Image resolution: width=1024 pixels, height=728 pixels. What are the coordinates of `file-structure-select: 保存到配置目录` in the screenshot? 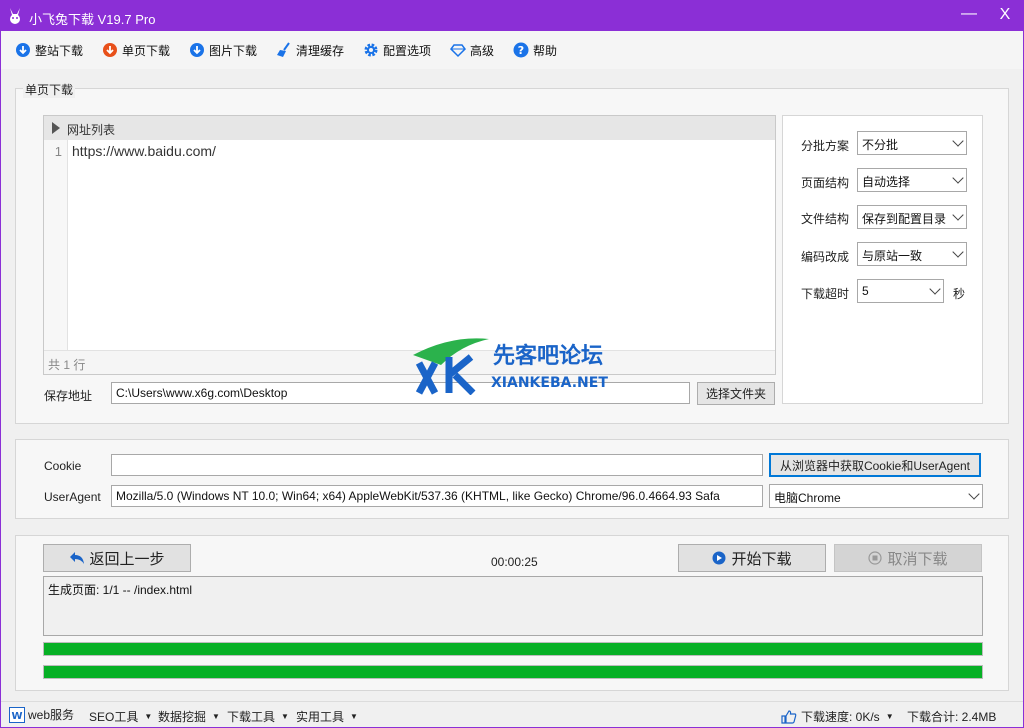 It's located at (912, 217).